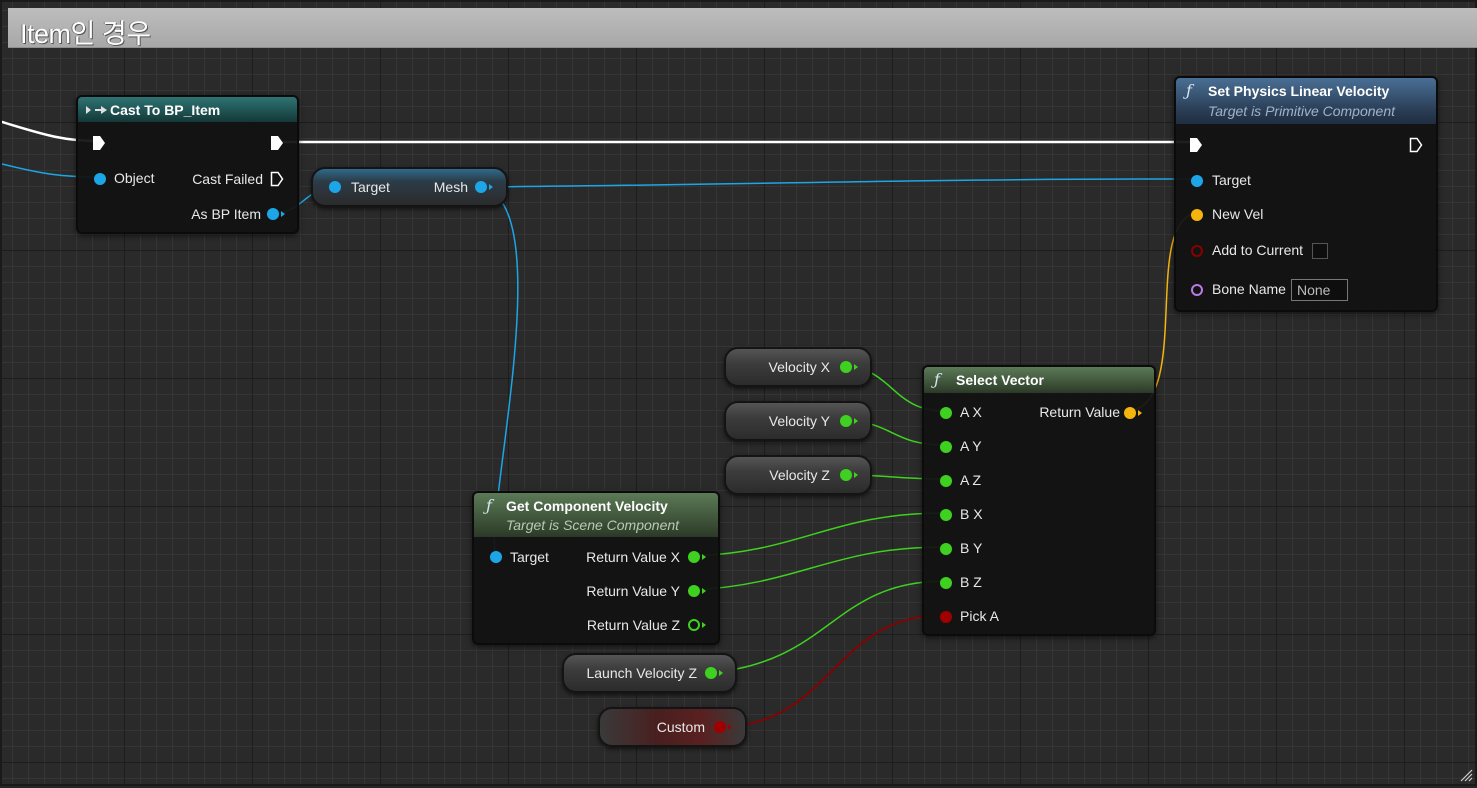  Describe the element at coordinates (226, 214) in the screenshot. I see `as-bp-item-label: As BP Item` at that location.